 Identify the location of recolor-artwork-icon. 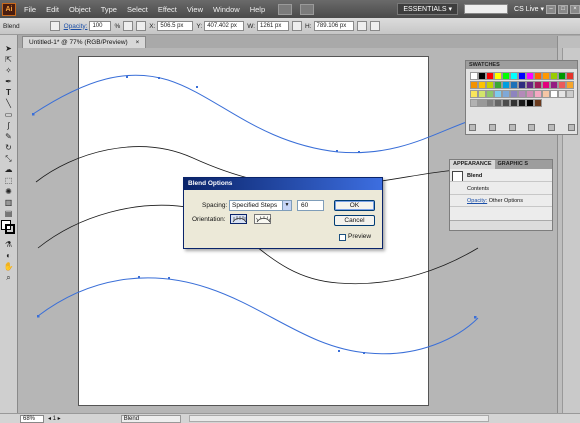
(128, 26).